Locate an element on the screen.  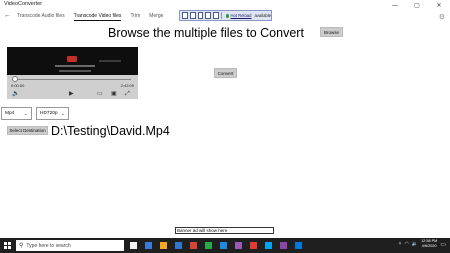
taskbar-search: ⚲ Type here to search is located at coordinates (70, 245).